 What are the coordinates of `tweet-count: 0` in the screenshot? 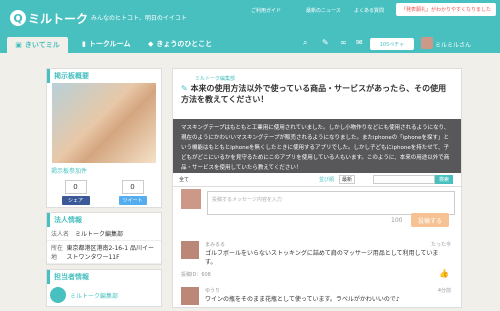 It's located at (132, 187).